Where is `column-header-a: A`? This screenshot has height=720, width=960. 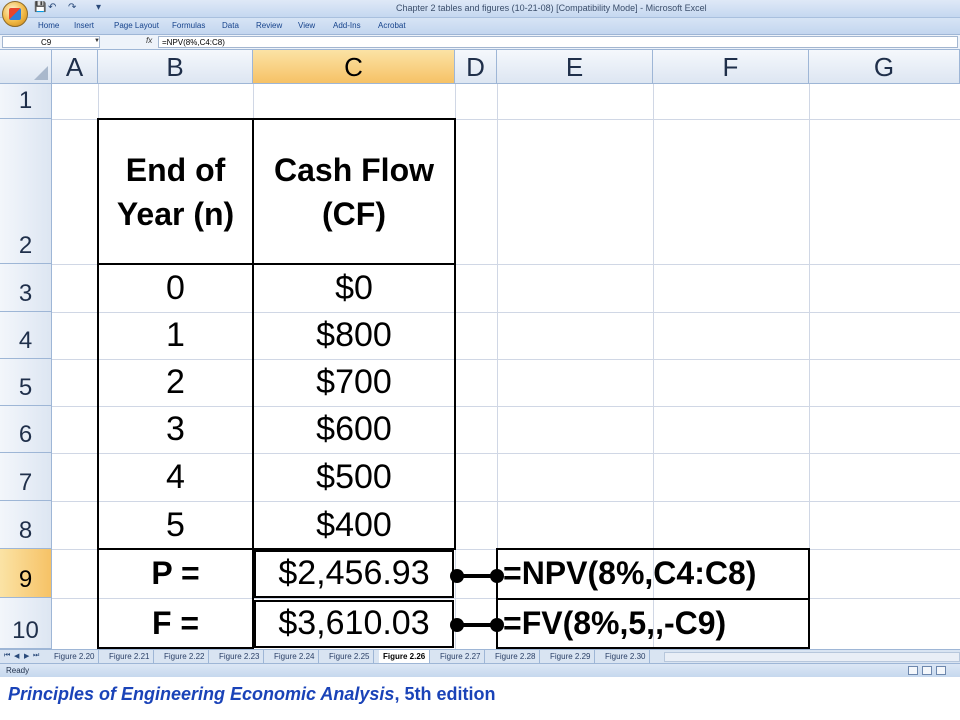 column-header-a: A is located at coordinates (75, 67).